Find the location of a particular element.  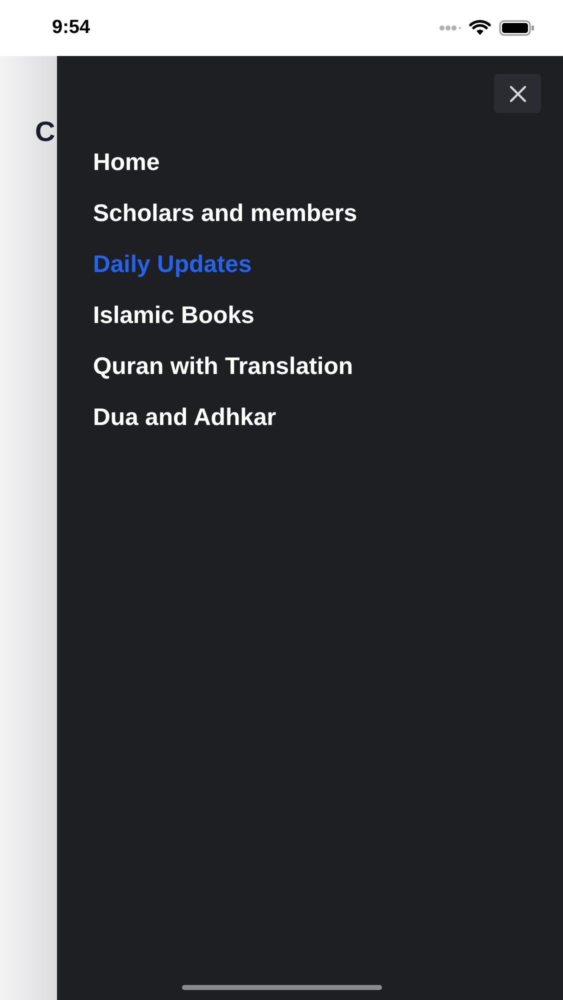

close-icon is located at coordinates (517, 93).